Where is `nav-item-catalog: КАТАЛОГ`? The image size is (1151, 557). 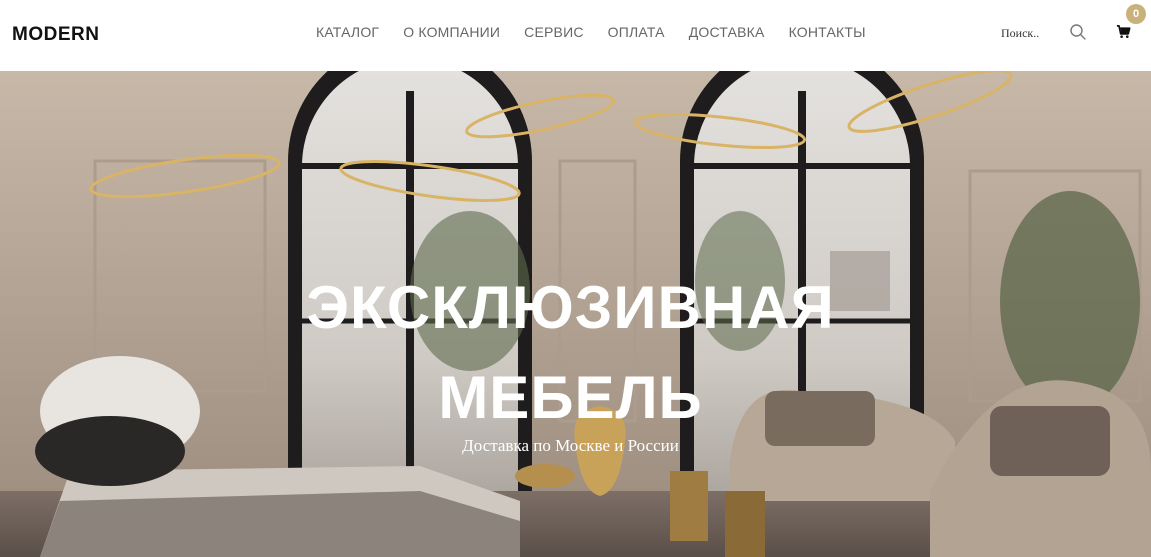 nav-item-catalog: КАТАЛОГ is located at coordinates (347, 32).